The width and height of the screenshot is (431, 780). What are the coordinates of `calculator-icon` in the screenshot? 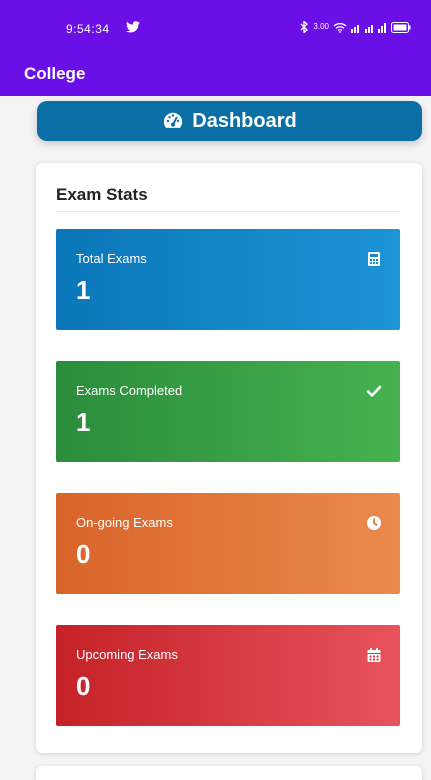 It's located at (374, 259).